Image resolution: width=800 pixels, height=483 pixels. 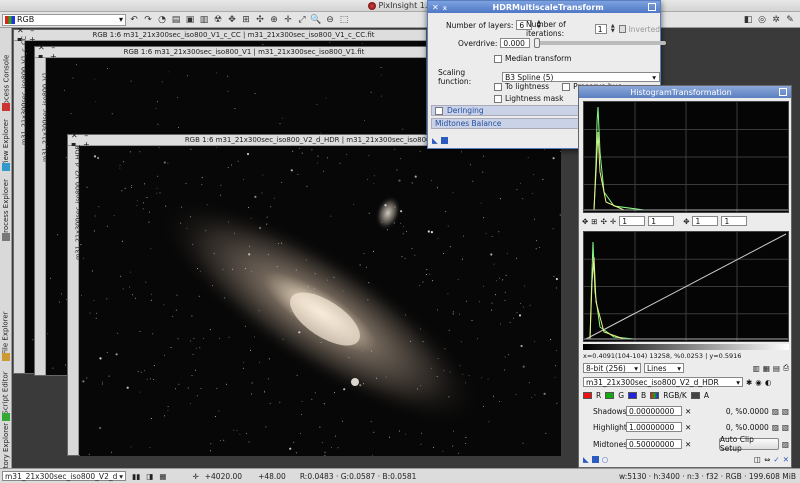 What do you see at coordinates (515, 43) in the screenshot?
I see `overdrive-input: 0.000` at bounding box center [515, 43].